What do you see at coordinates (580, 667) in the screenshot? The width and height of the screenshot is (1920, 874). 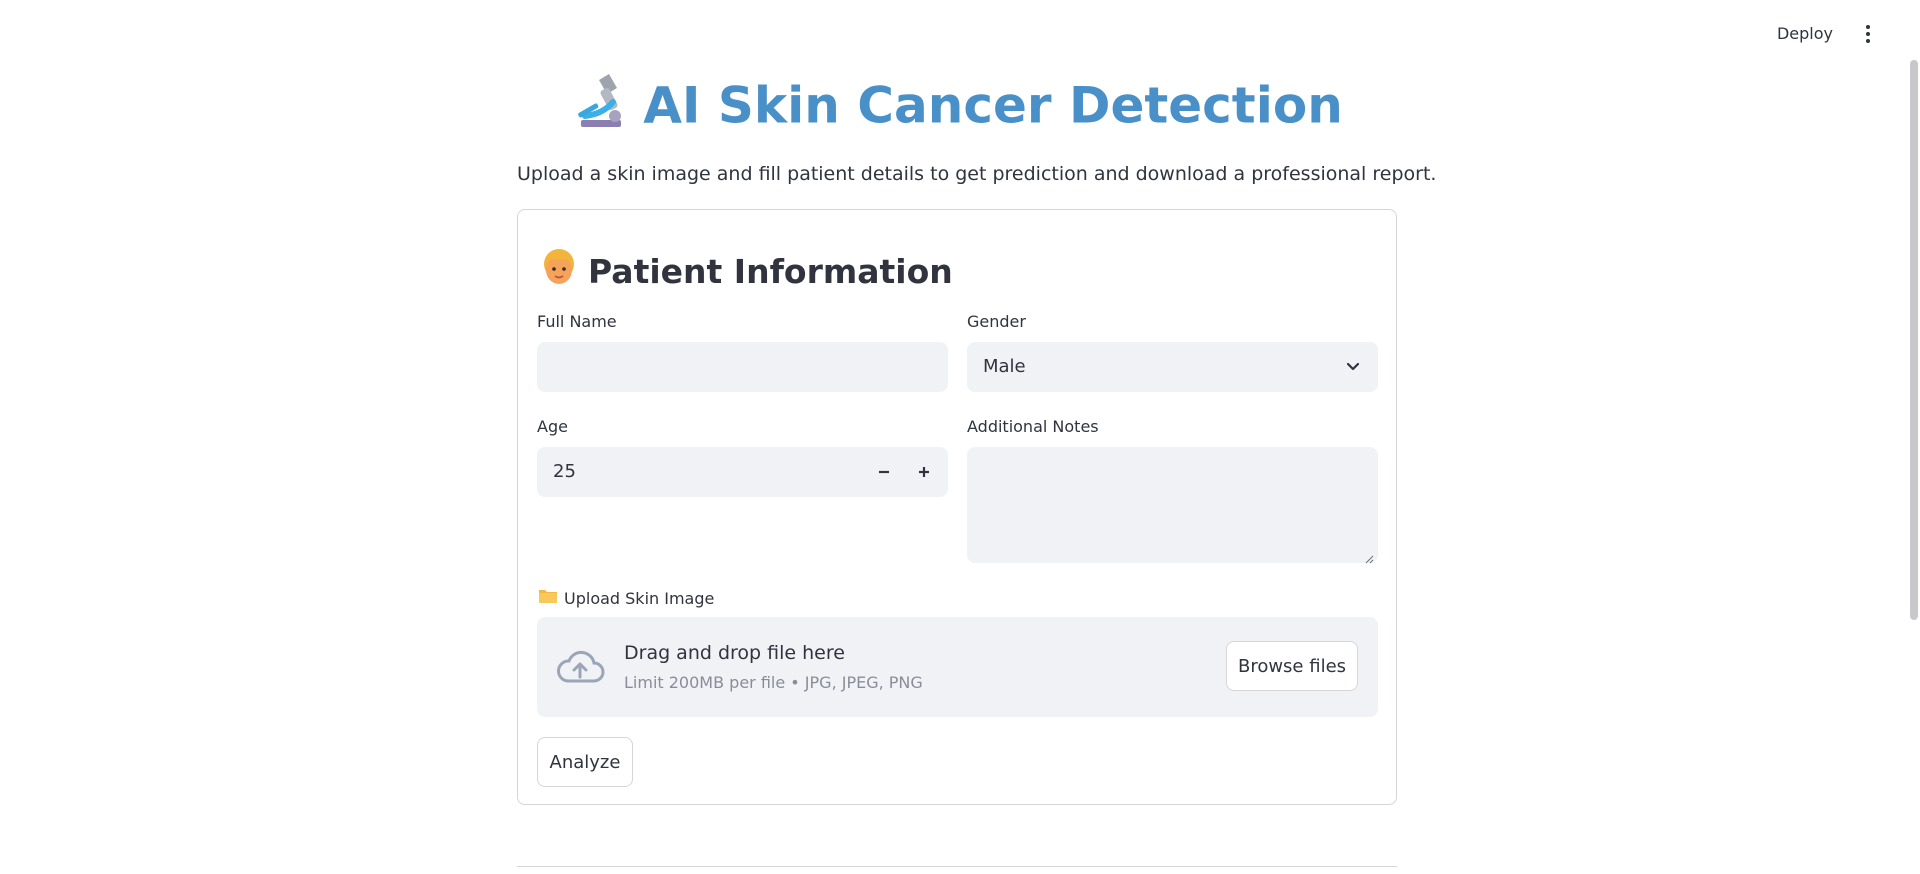 I see `cloud-upload-icon` at bounding box center [580, 667].